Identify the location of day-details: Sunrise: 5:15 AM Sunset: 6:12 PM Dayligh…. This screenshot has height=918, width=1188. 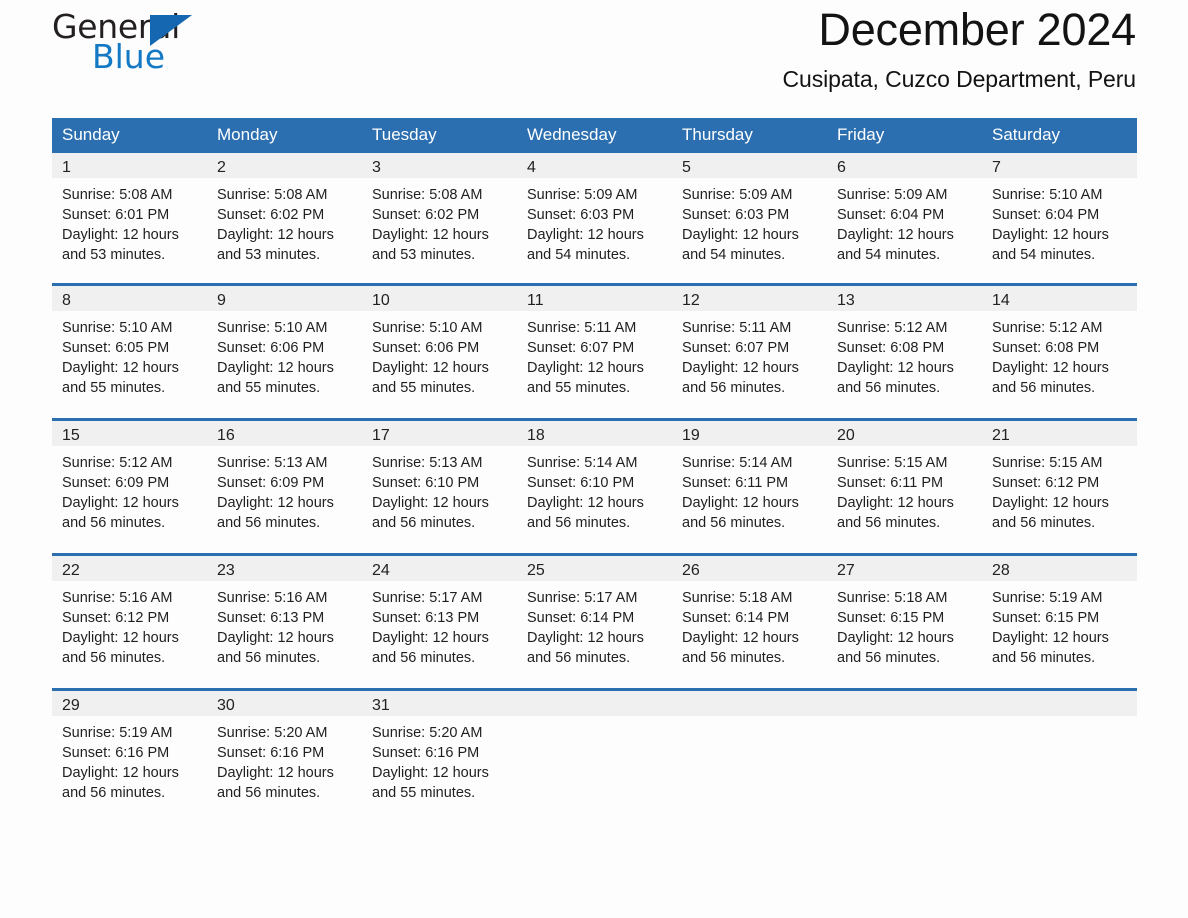
(1060, 493).